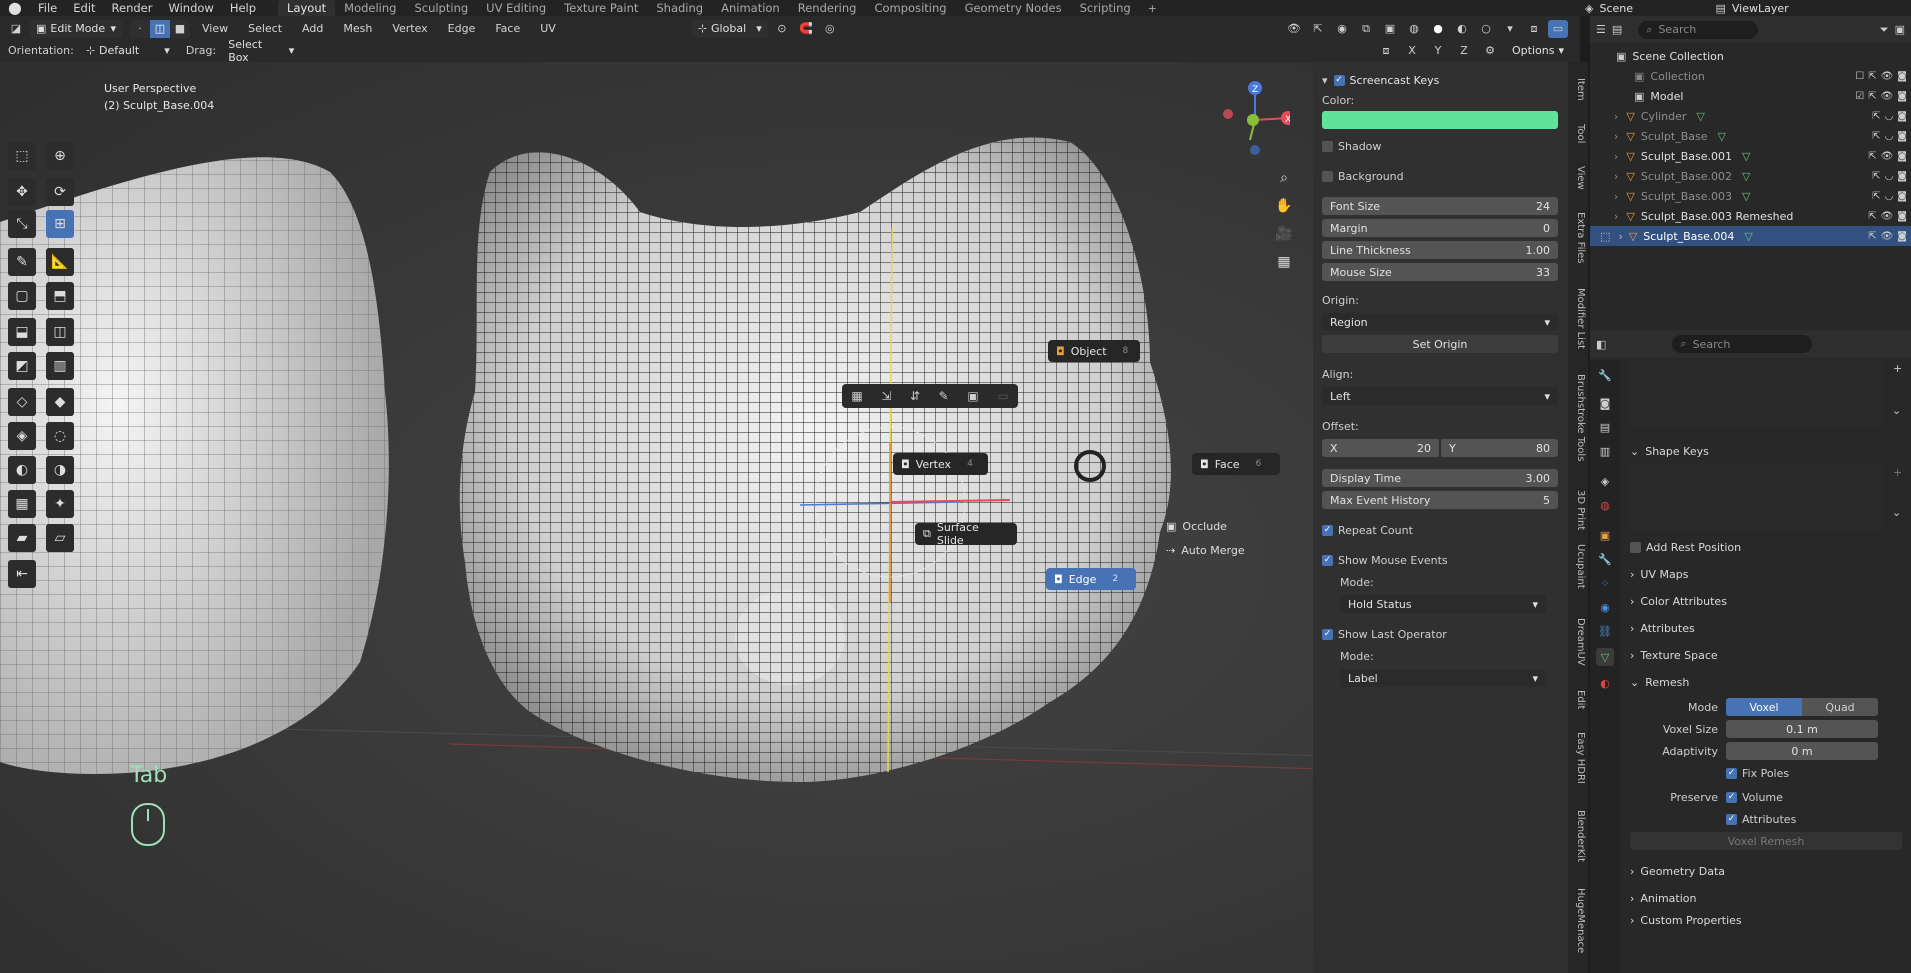  Describe the element at coordinates (1440, 478) in the screenshot. I see `display-time-field: Display Time 3.00` at that location.